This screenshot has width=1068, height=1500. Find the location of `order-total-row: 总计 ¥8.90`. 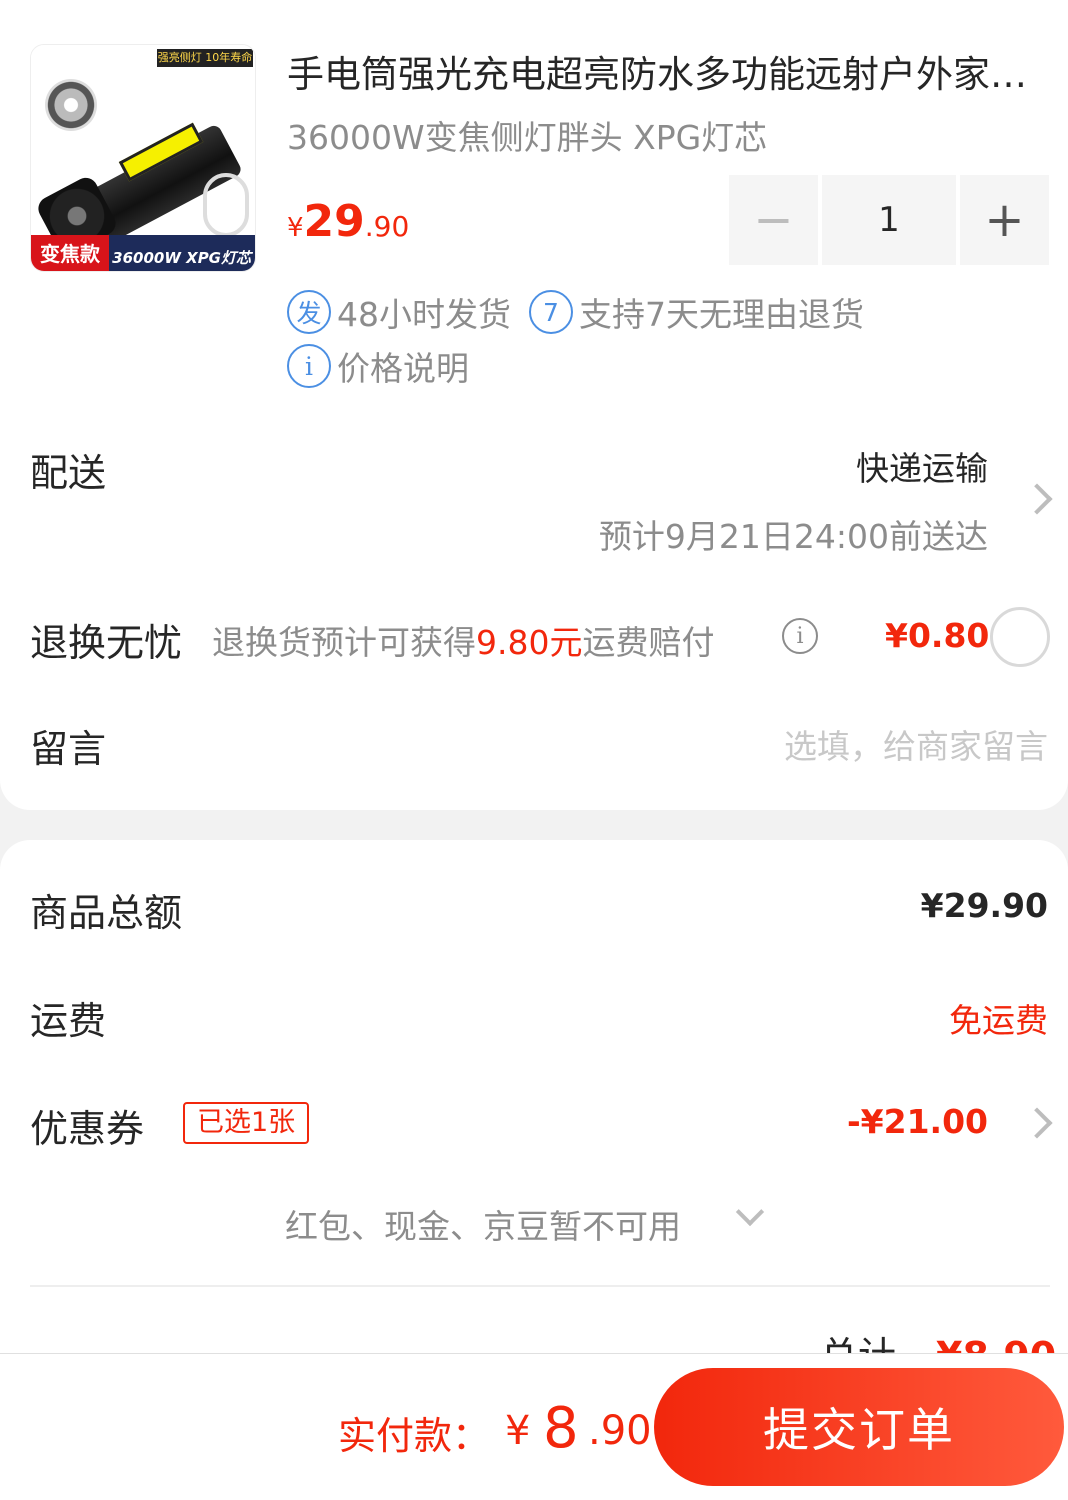

order-total-row: 总计 ¥8.90 is located at coordinates (938, 1344).